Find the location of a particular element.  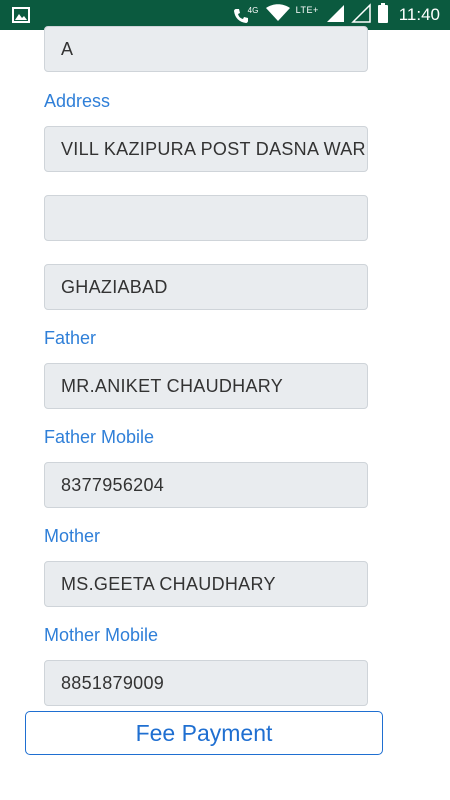

cell-signal-icon is located at coordinates (335, 15).